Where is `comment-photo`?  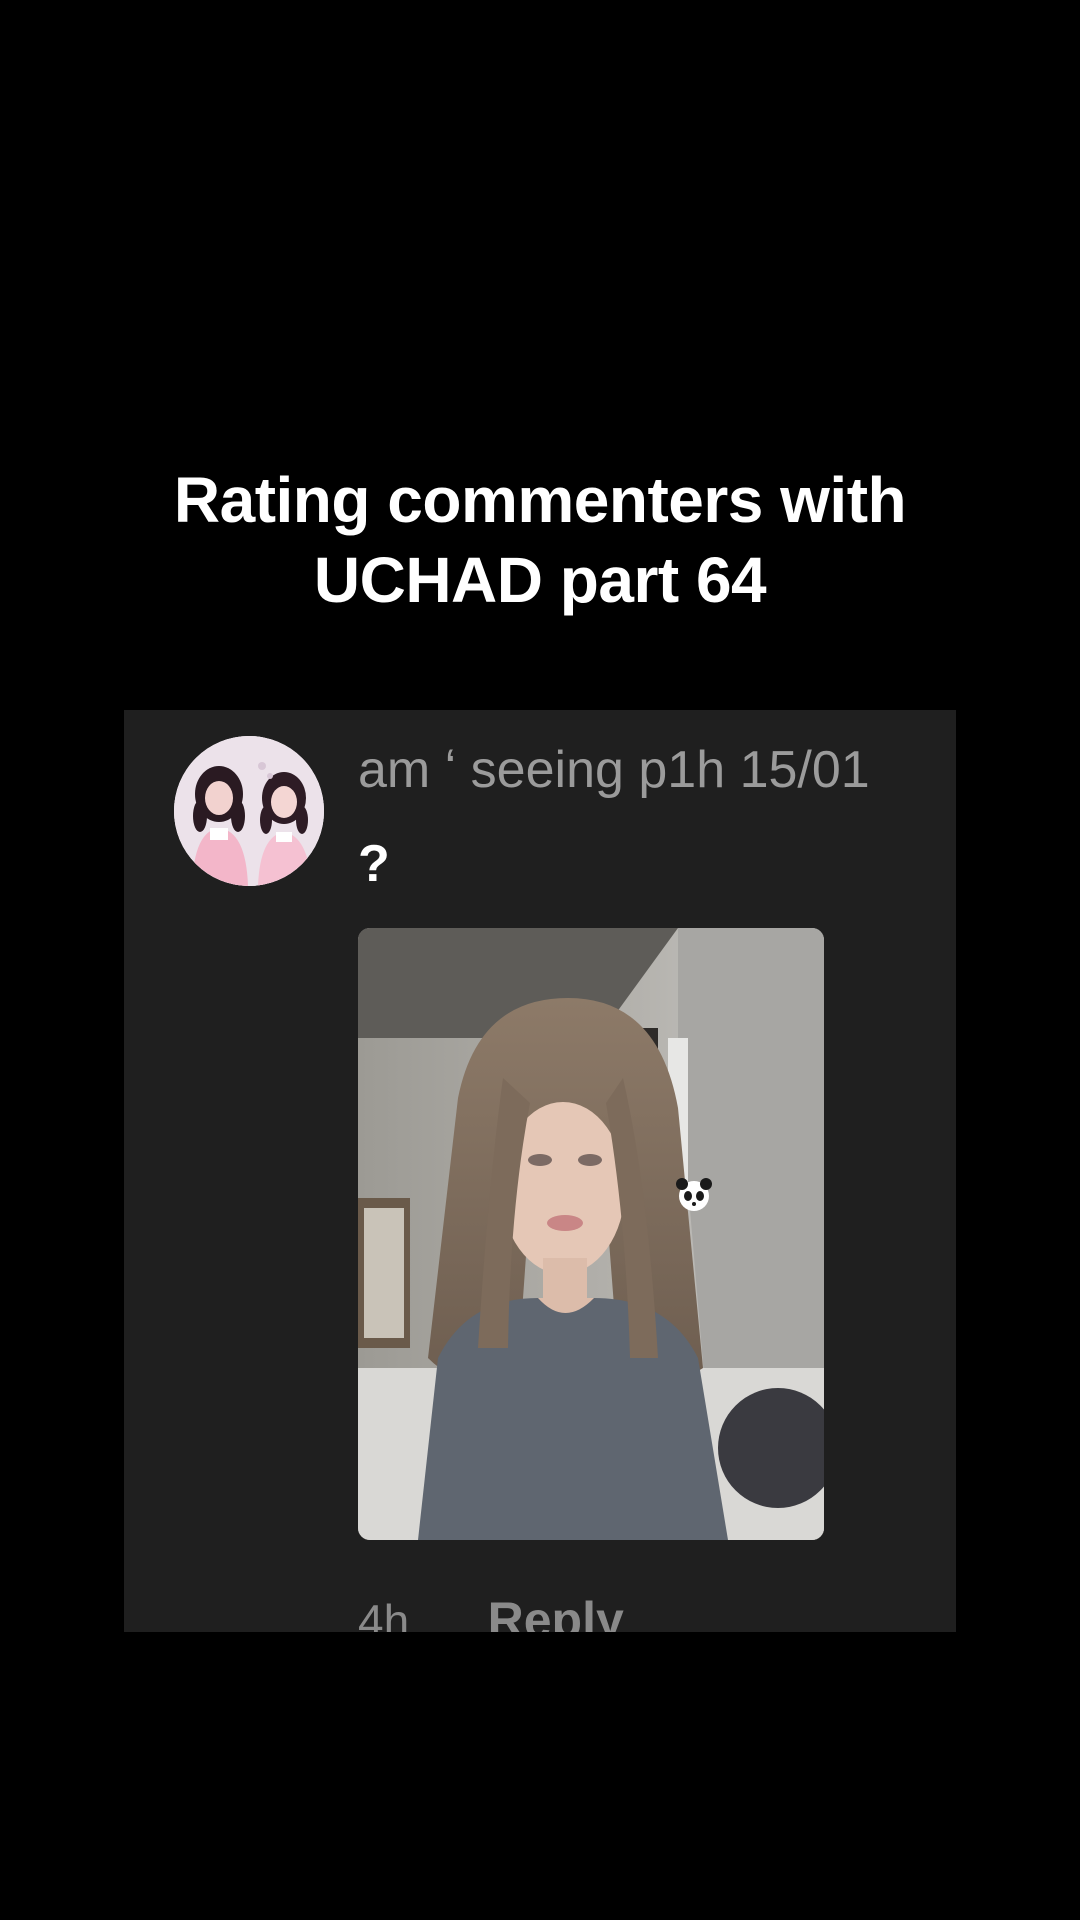 comment-photo is located at coordinates (591, 1234).